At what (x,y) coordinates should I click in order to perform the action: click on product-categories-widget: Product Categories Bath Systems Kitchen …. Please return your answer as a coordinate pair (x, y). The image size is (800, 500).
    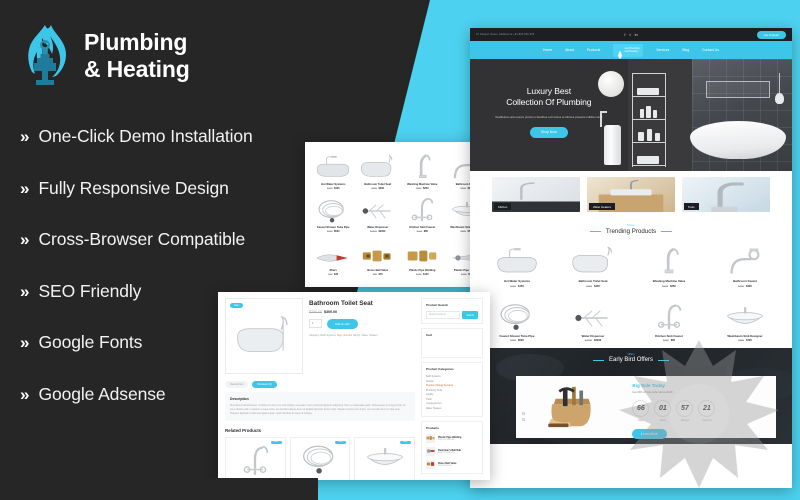
    Looking at the image, I should click on (452, 389).